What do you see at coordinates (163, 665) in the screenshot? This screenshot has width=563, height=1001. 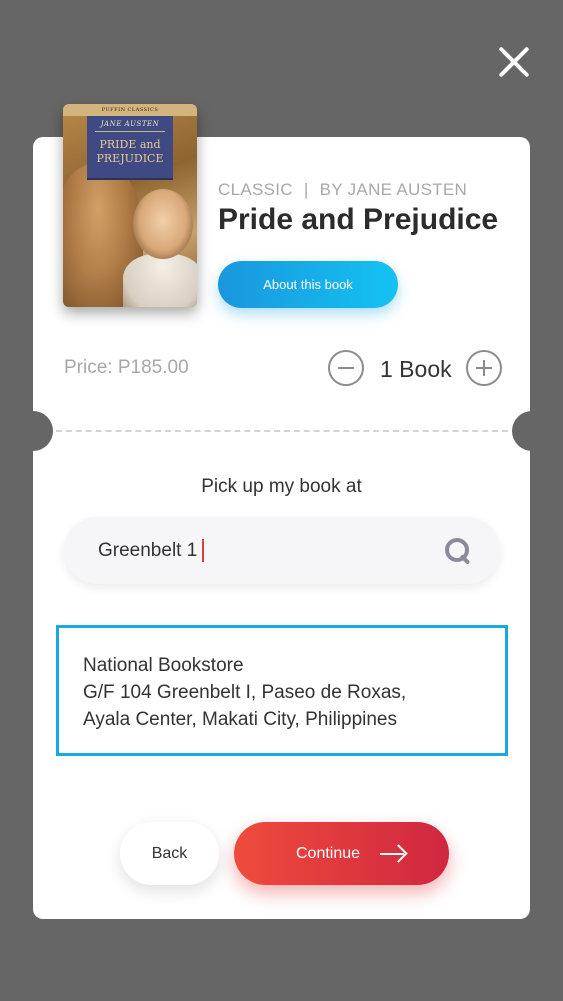 I see `store-name: National Bookstore` at bounding box center [163, 665].